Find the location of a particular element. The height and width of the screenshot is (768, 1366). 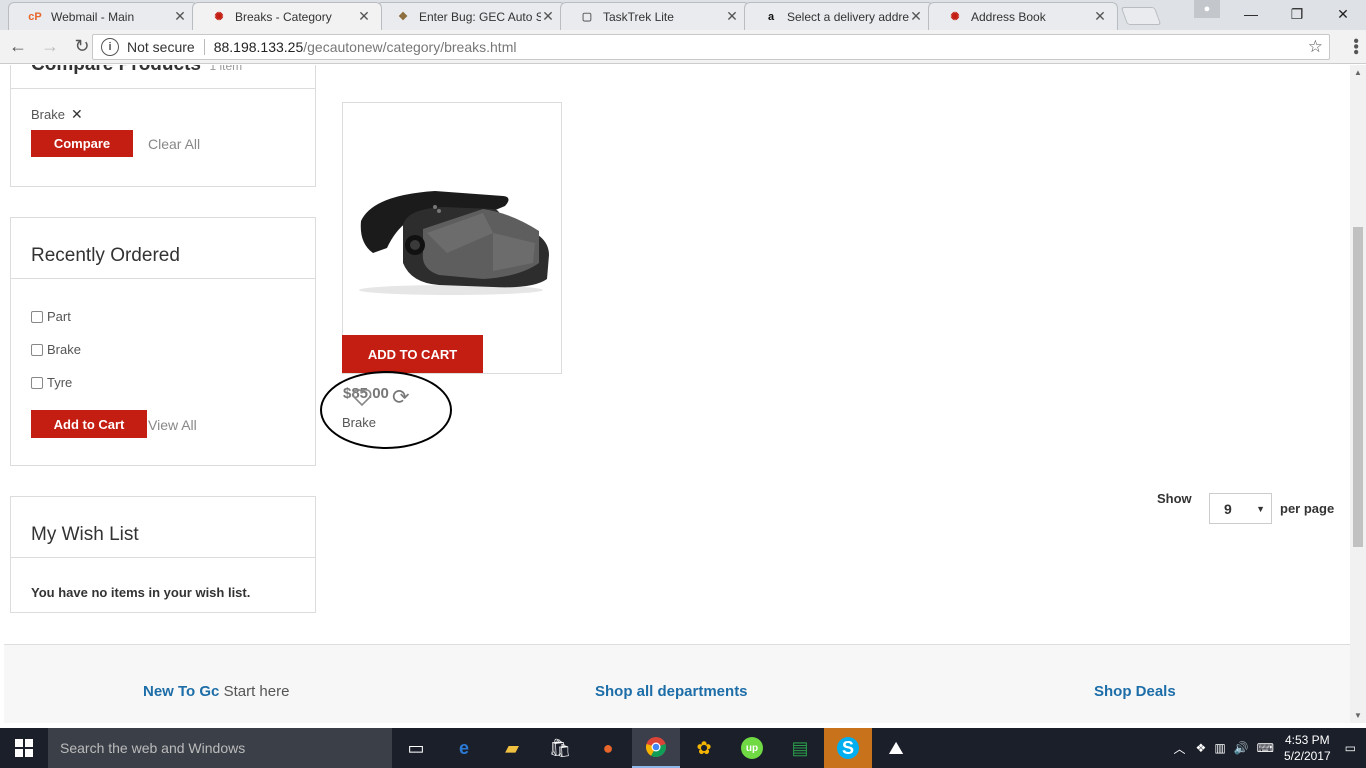

keyboard-icon: ⌨ is located at coordinates (1265, 748).